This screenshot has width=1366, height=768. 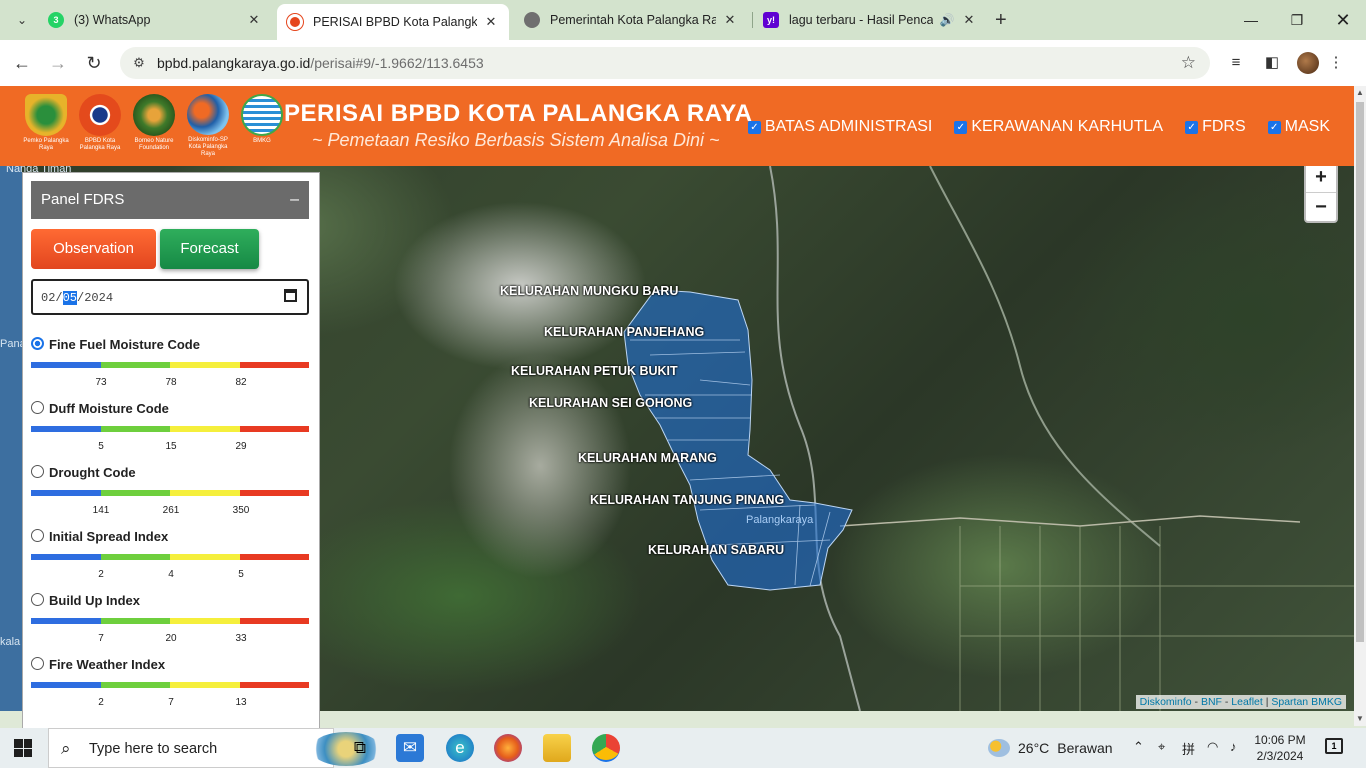 What do you see at coordinates (101, 638) in the screenshot?
I see `scale-tick: 7` at bounding box center [101, 638].